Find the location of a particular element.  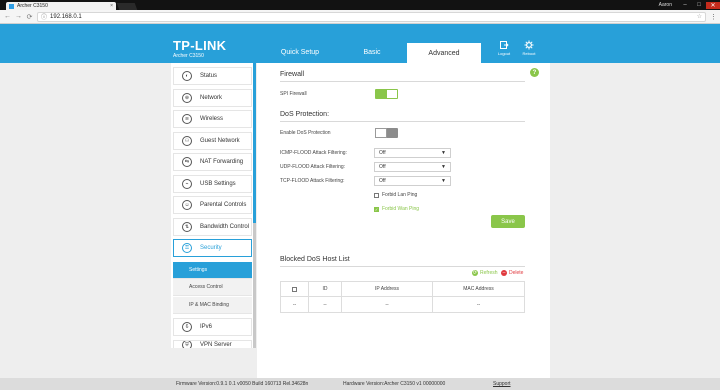

dos-protection-title: DoS Protection: is located at coordinates (305, 114).